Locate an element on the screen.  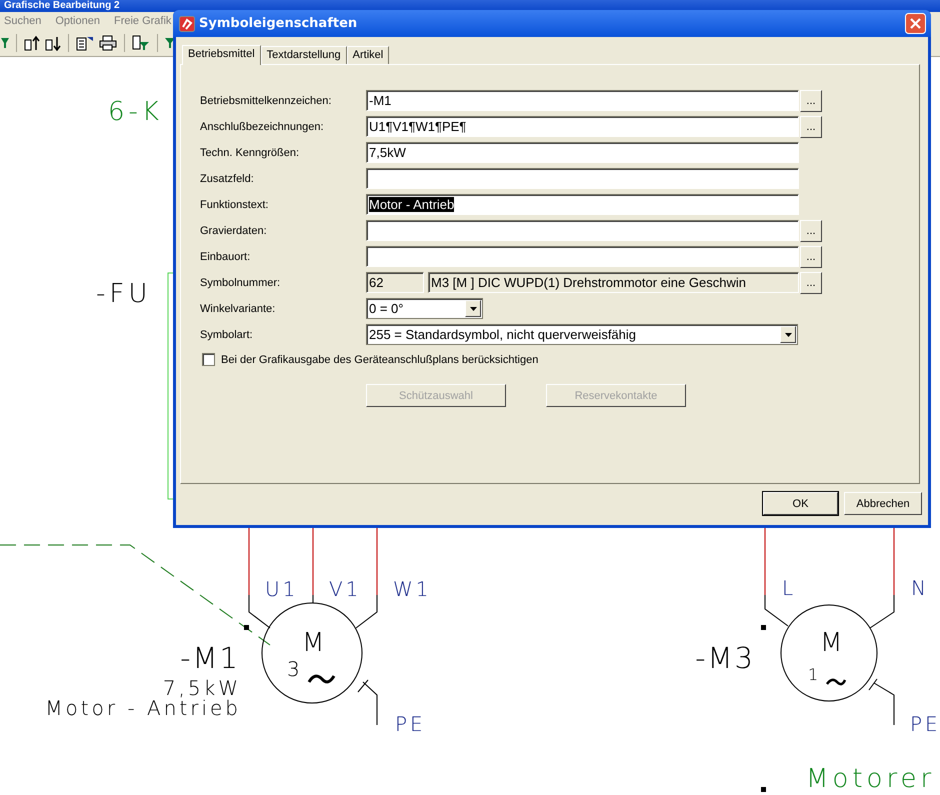
document-filter-icon is located at coordinates (141, 43).